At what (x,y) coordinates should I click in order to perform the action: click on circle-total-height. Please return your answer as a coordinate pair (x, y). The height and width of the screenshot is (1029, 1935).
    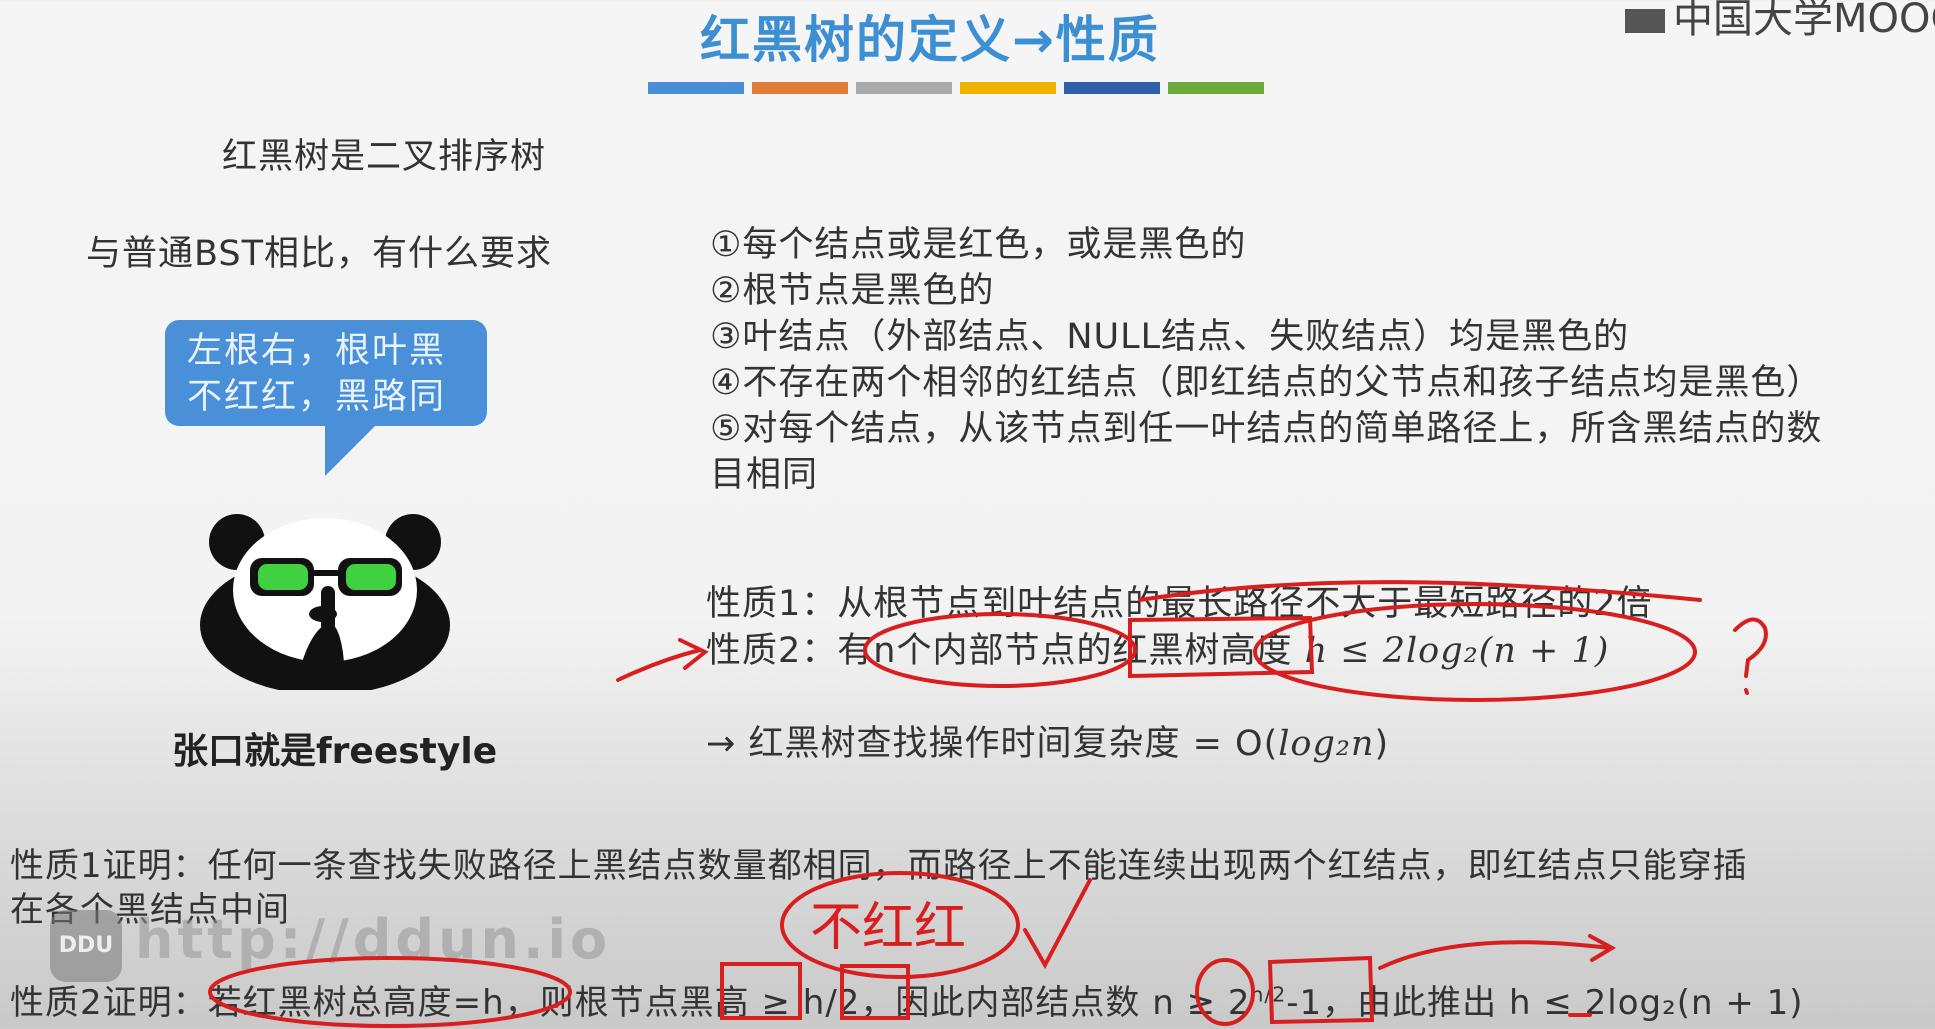
    Looking at the image, I should click on (390, 992).